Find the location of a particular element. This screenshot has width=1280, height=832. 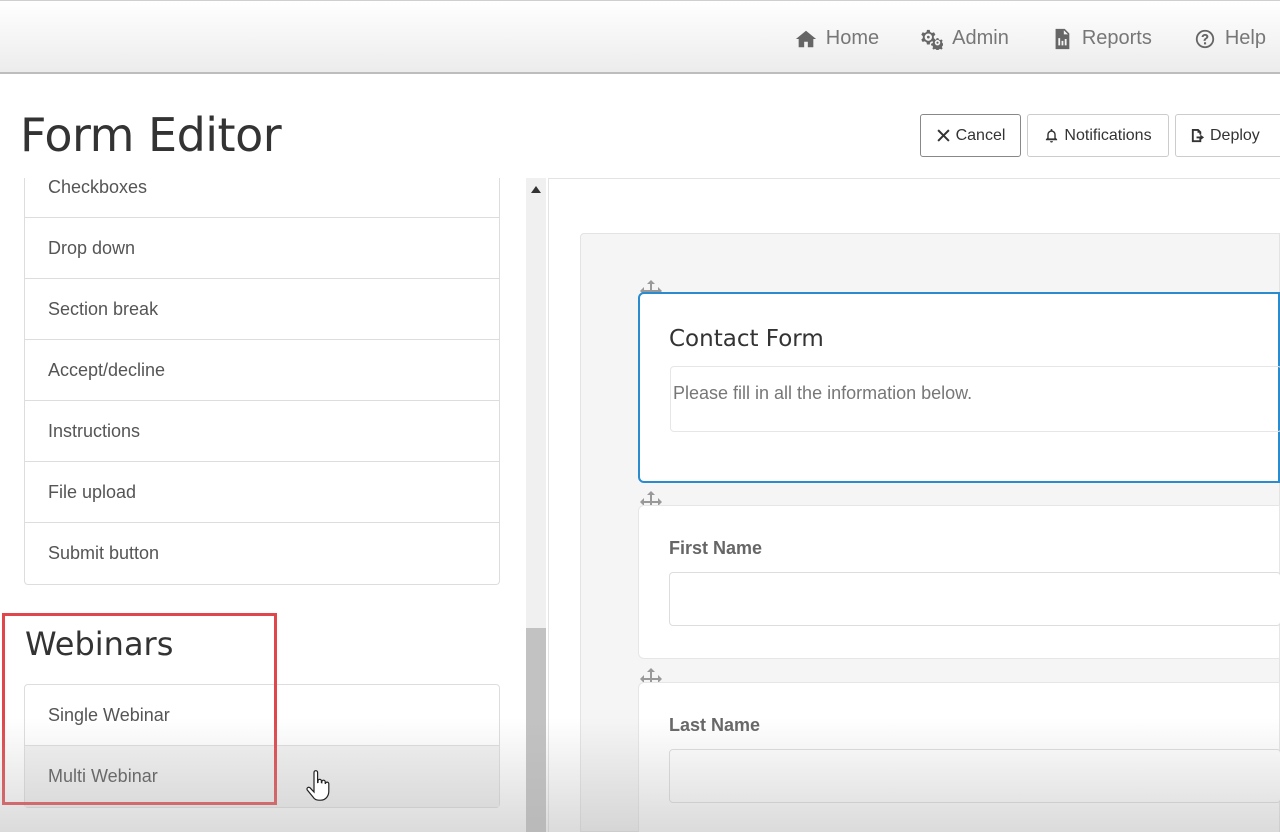

last-name-field-block: Last Name is located at coordinates (959, 757).